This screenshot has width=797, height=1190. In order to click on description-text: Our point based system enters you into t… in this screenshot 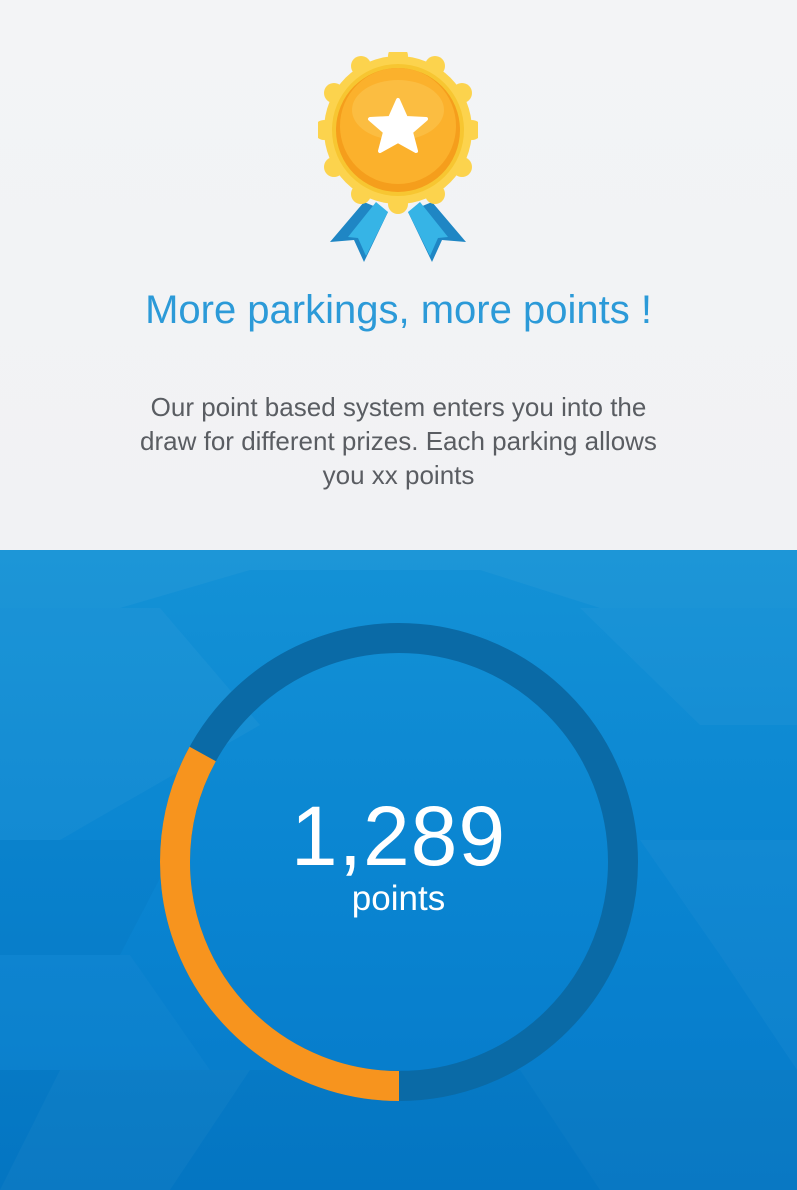, I will do `click(398, 441)`.